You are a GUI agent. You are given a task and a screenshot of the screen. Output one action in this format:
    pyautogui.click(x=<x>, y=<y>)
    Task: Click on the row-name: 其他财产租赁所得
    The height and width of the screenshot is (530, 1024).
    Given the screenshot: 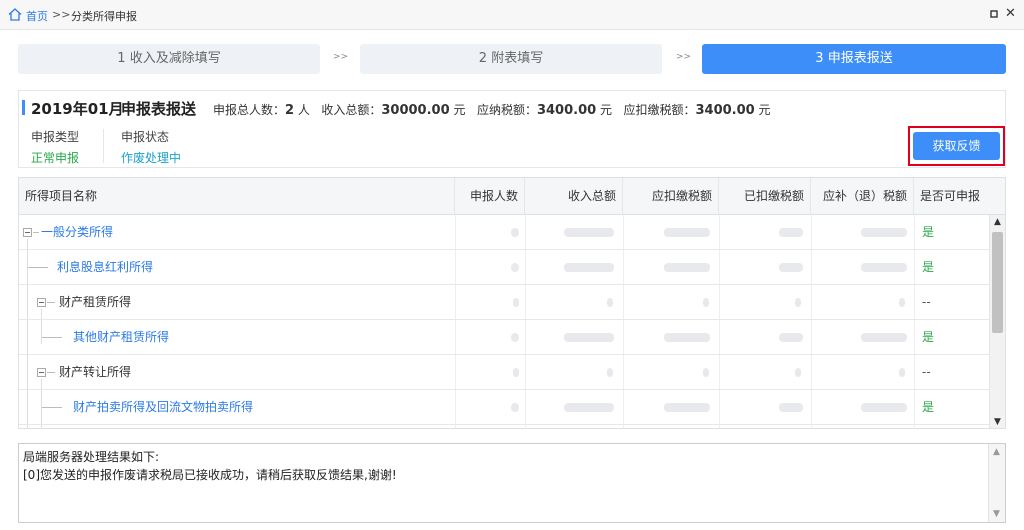 What is the action you would take?
    pyautogui.click(x=121, y=337)
    